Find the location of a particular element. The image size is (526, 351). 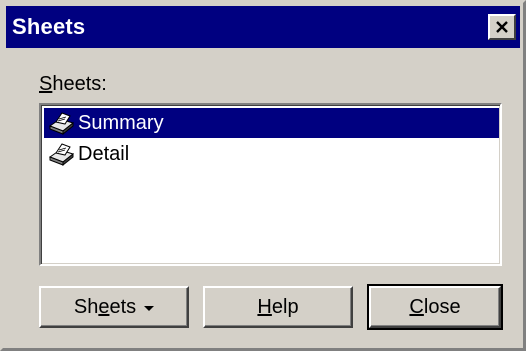

close-icon is located at coordinates (502, 27).